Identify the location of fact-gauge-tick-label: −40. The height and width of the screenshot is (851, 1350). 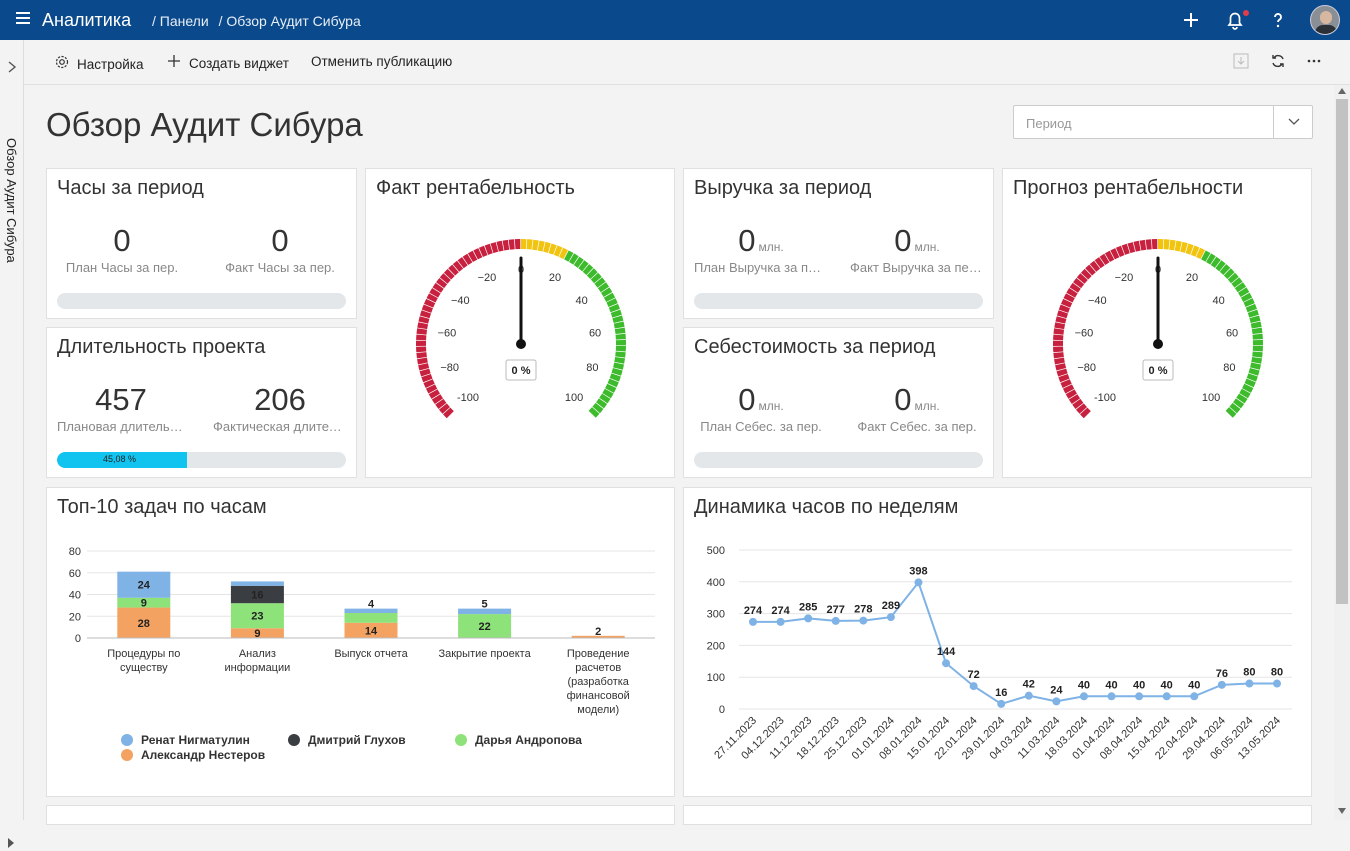
(460, 301).